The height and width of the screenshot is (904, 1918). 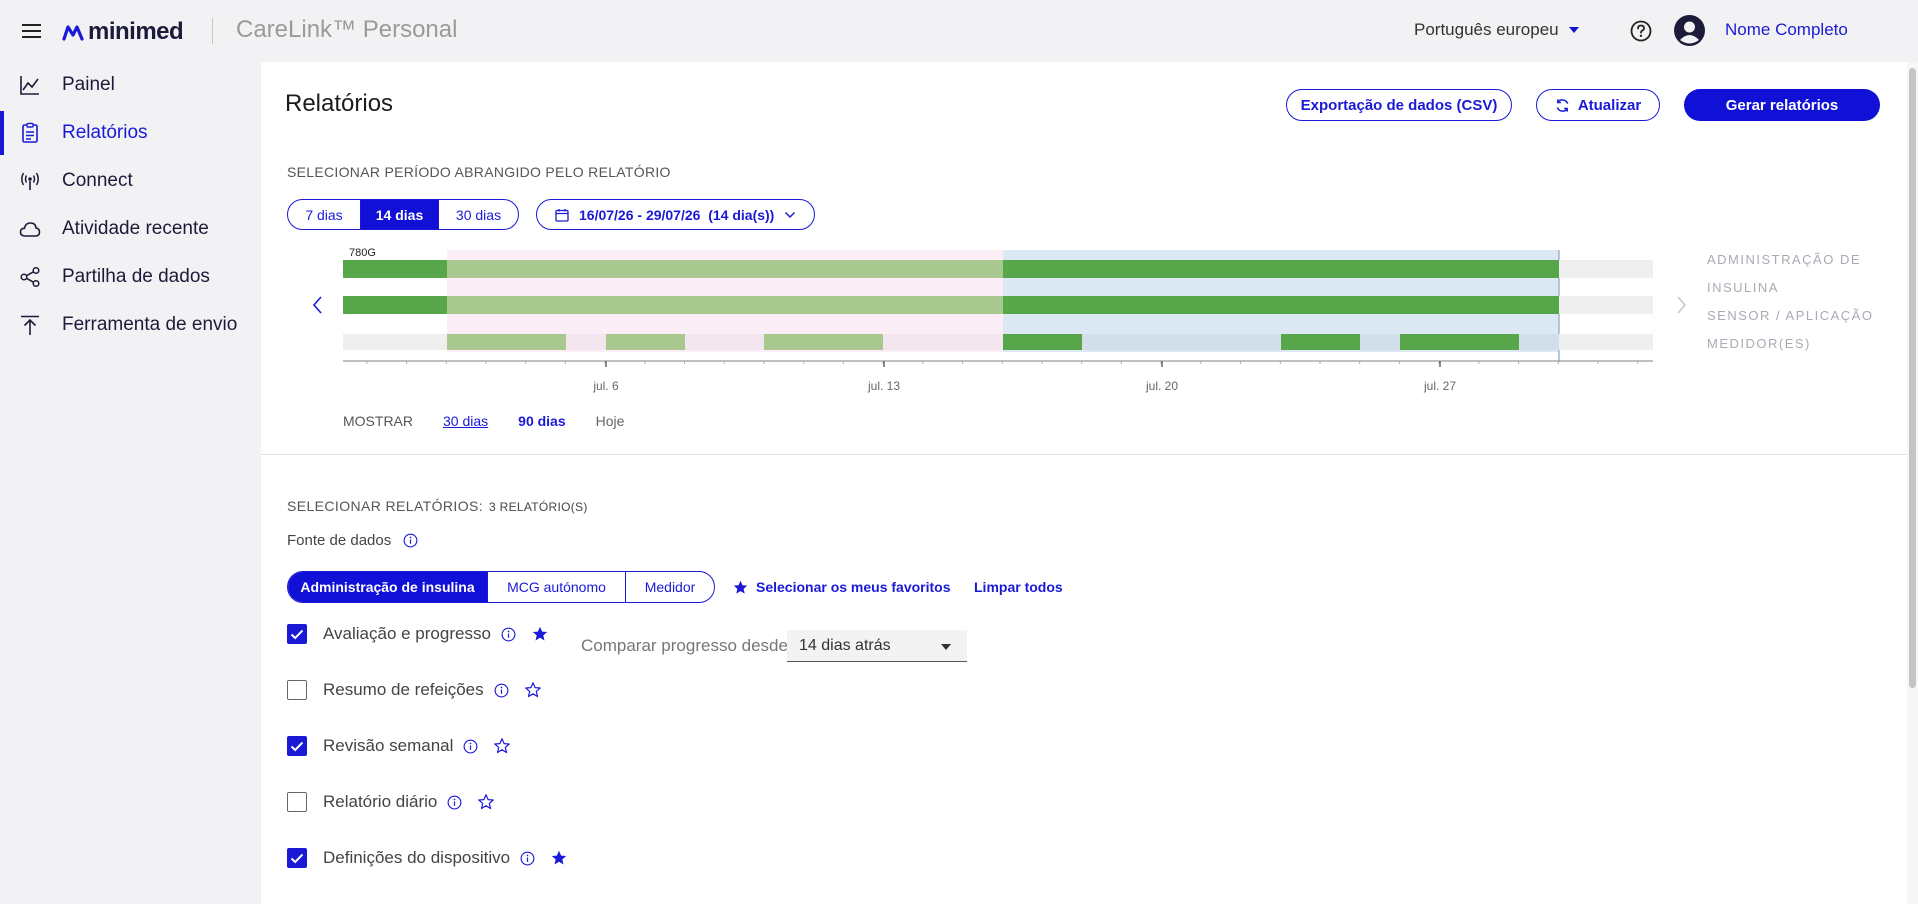 I want to click on sidebar-item-atividade-recente: Atividade recente, so click(x=130, y=229).